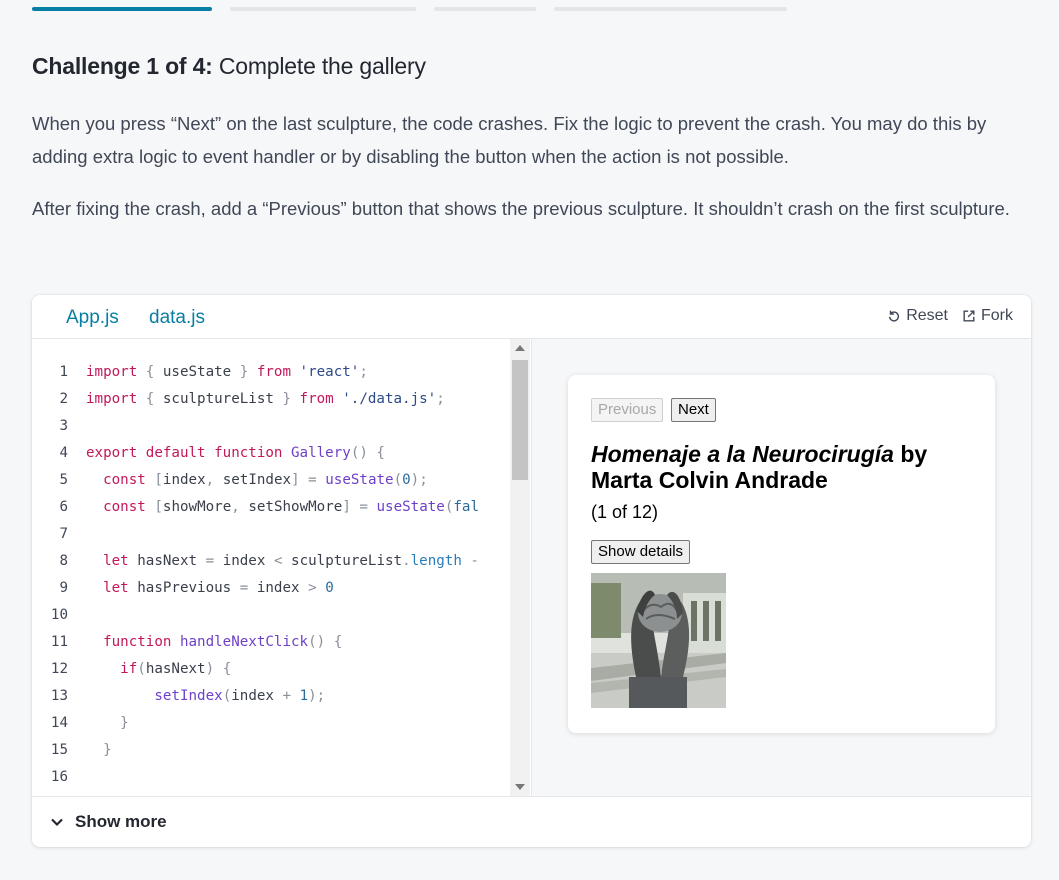 The height and width of the screenshot is (880, 1059). I want to click on code-token: let, so click(116, 588).